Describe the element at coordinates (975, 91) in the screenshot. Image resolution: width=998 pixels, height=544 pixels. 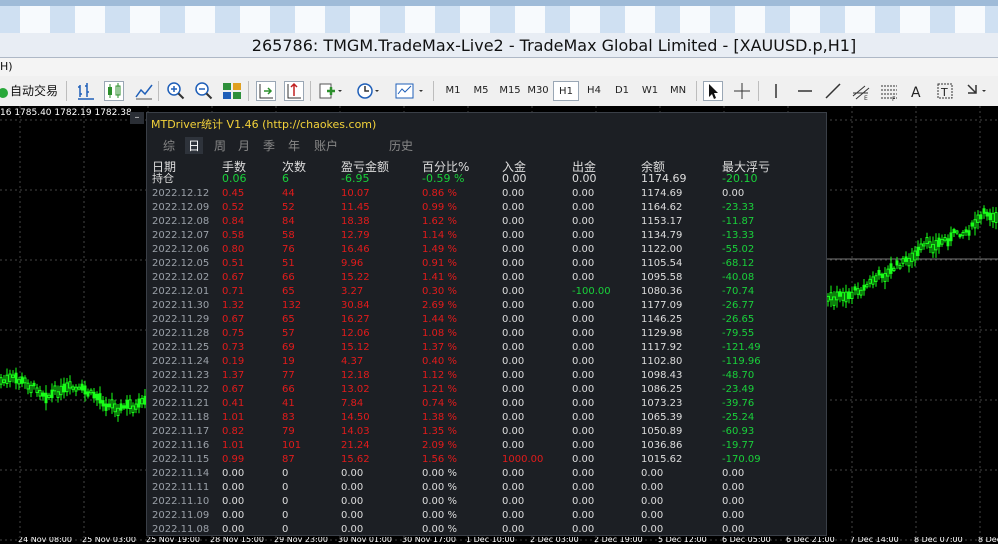
I see `arrows-icon` at that location.